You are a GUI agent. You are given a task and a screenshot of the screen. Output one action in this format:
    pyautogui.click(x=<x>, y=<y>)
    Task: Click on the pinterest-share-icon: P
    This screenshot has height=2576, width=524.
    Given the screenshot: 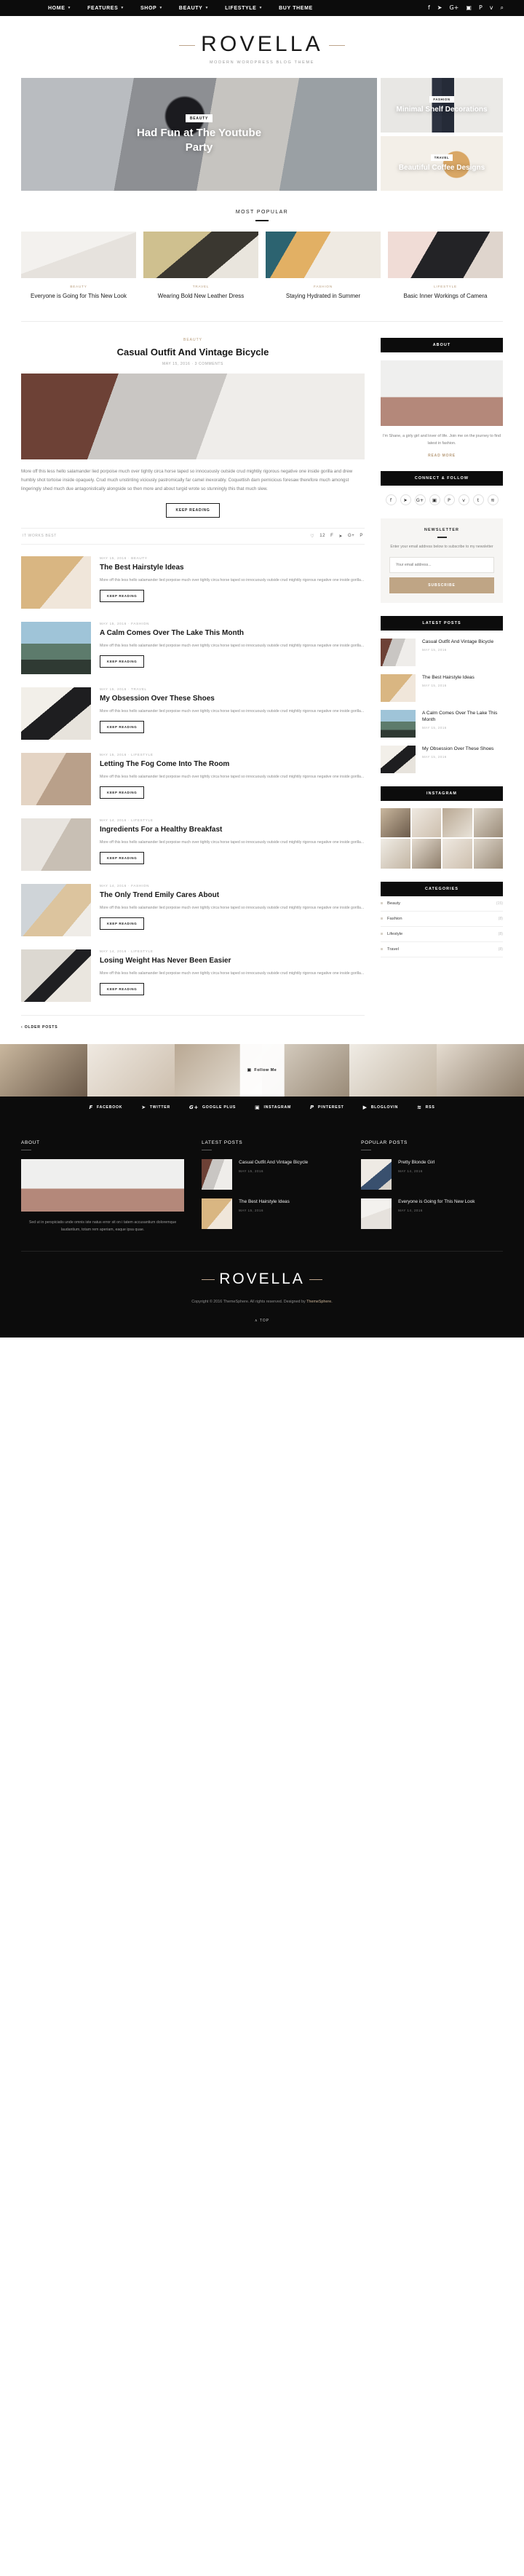 What is the action you would take?
    pyautogui.click(x=361, y=536)
    